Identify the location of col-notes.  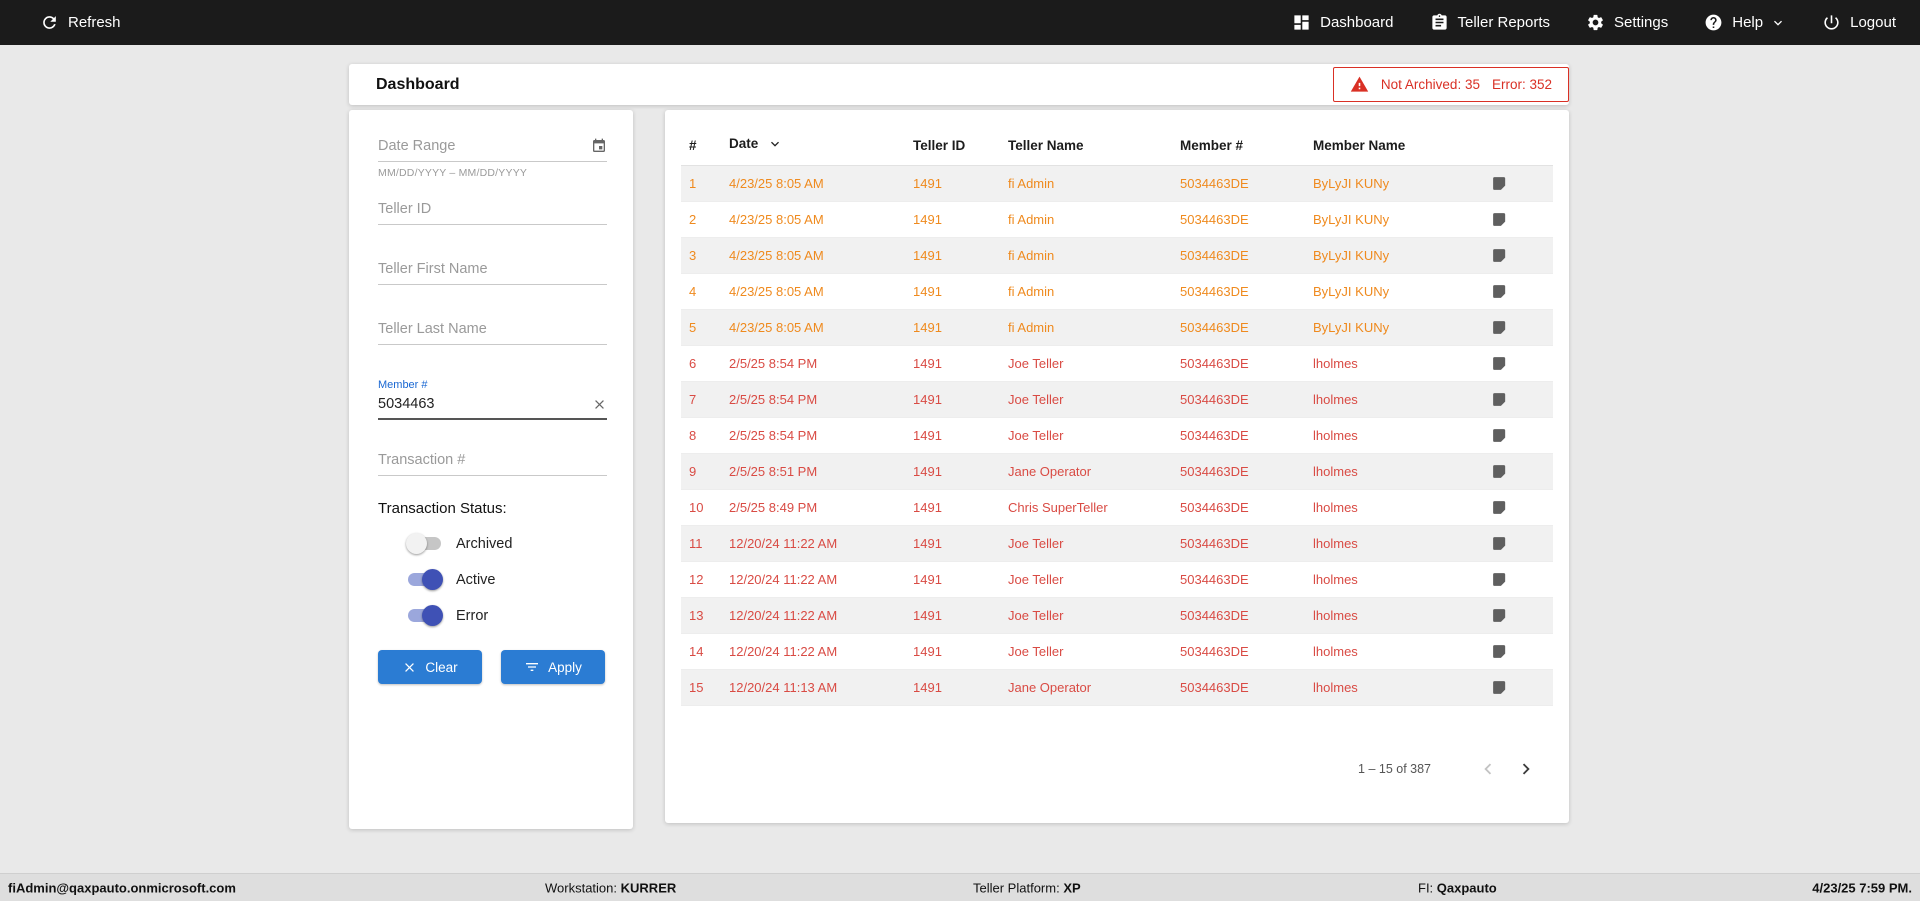
(1519, 146).